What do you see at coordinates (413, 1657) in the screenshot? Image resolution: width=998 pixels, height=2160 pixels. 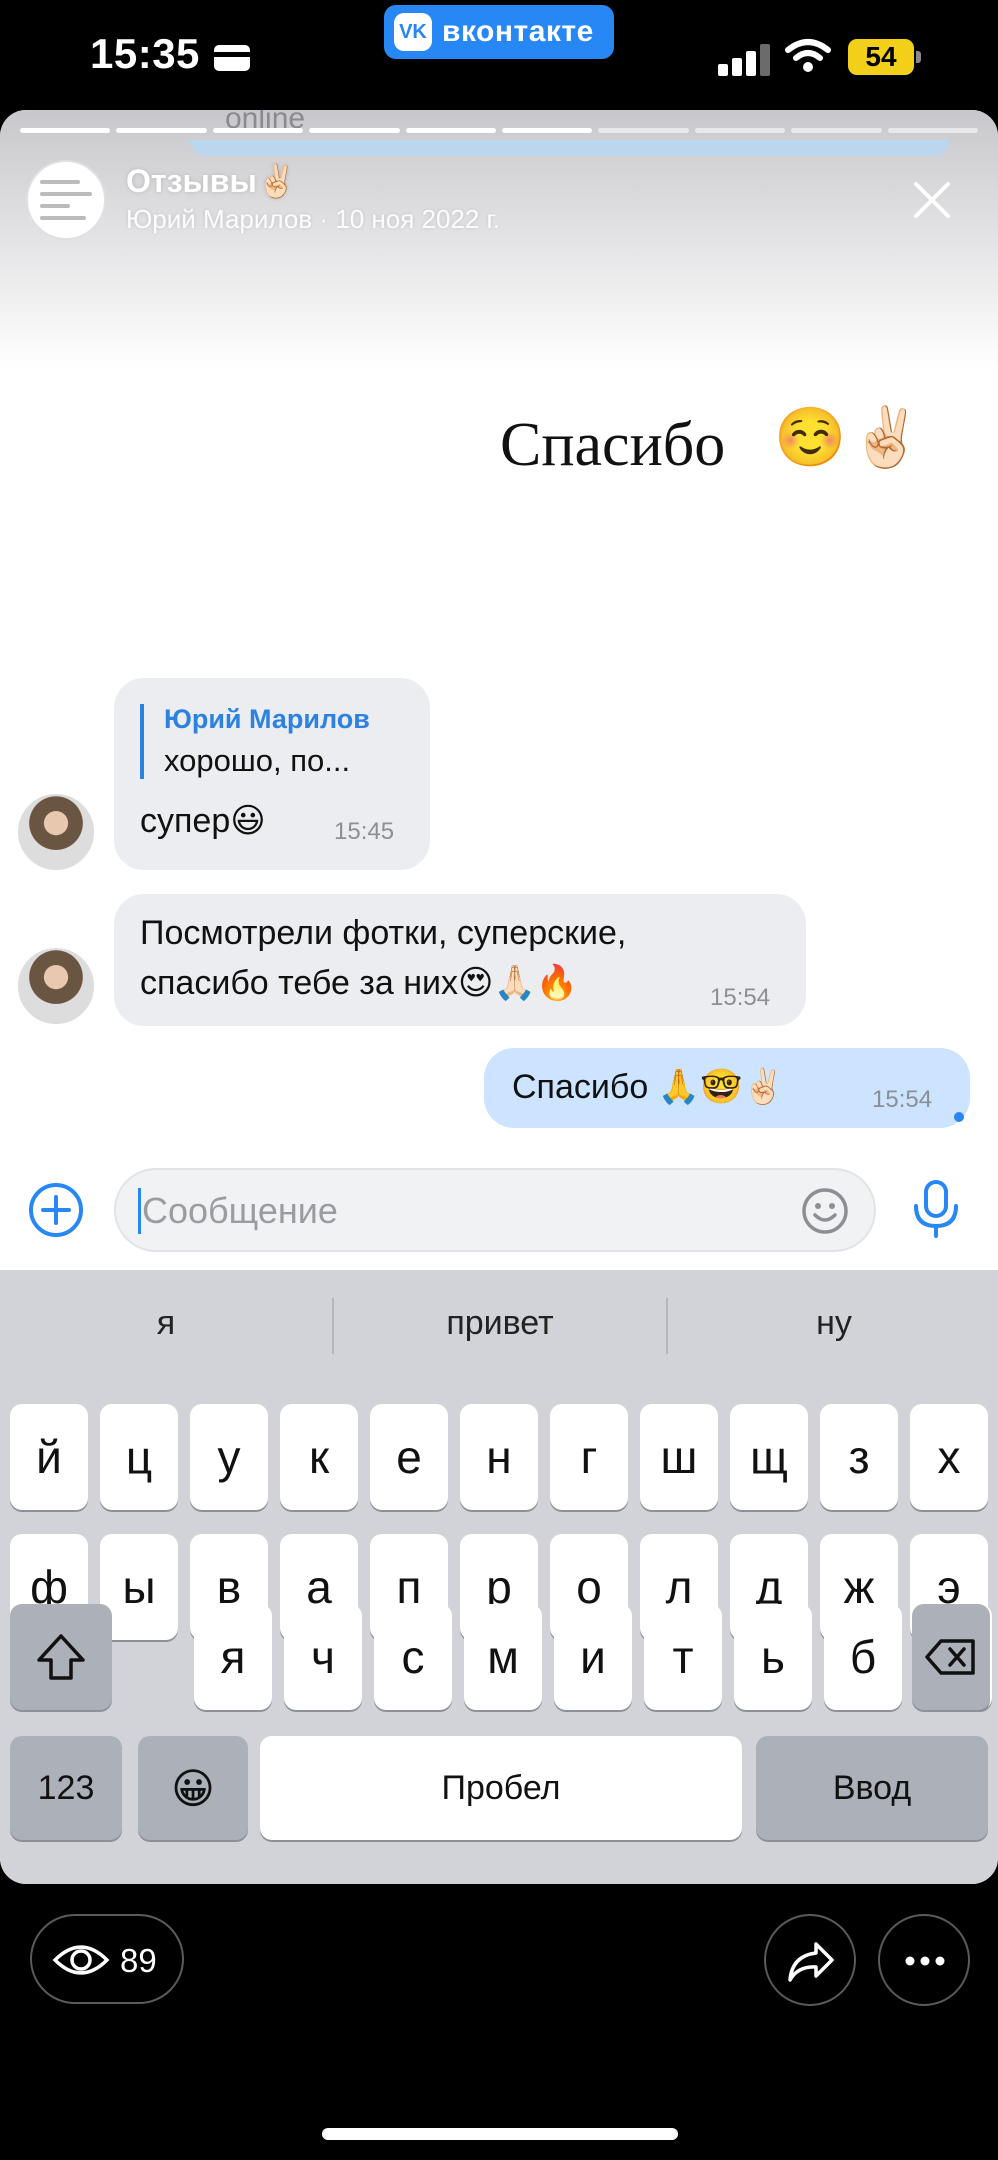 I see `letter-key: с` at bounding box center [413, 1657].